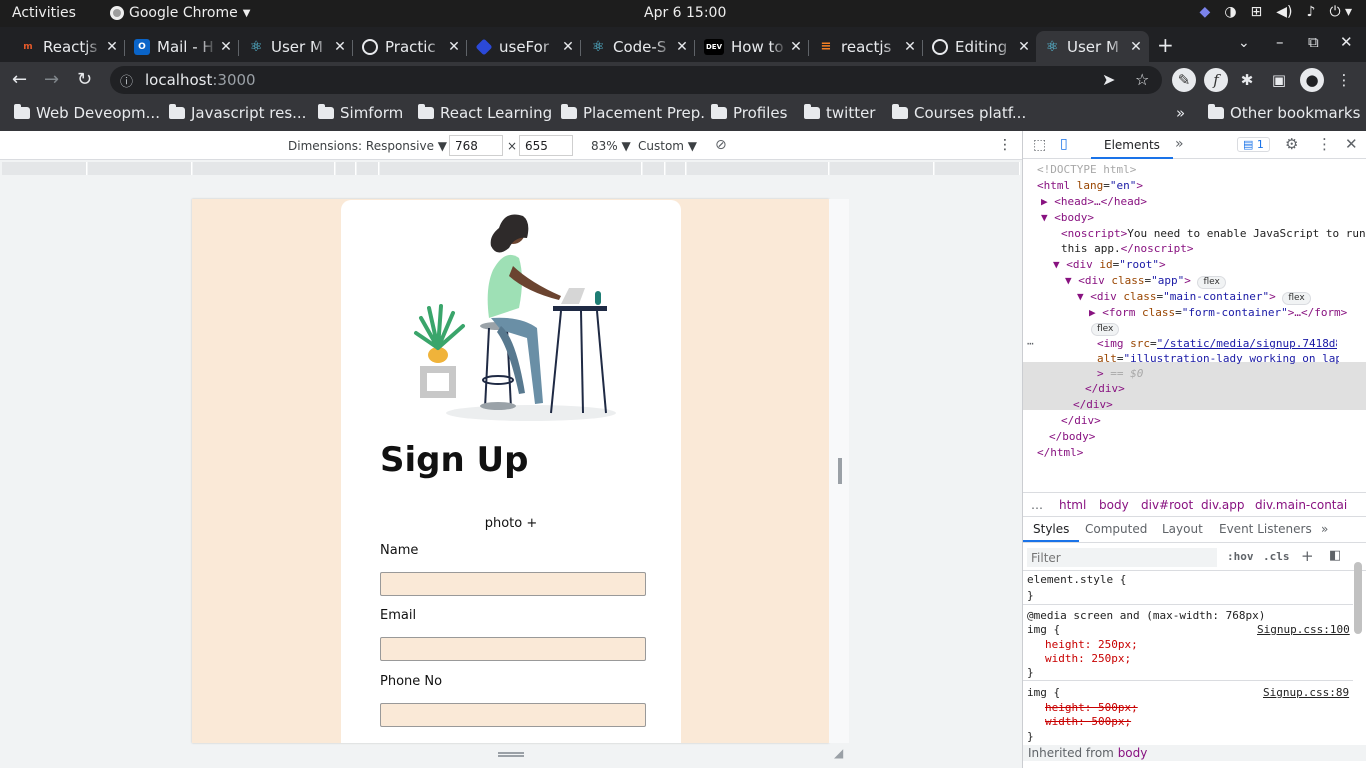  Describe the element at coordinates (367, 146) in the screenshot. I see `dimensions-dropdown: Dimensions: Responsive ▼` at that location.